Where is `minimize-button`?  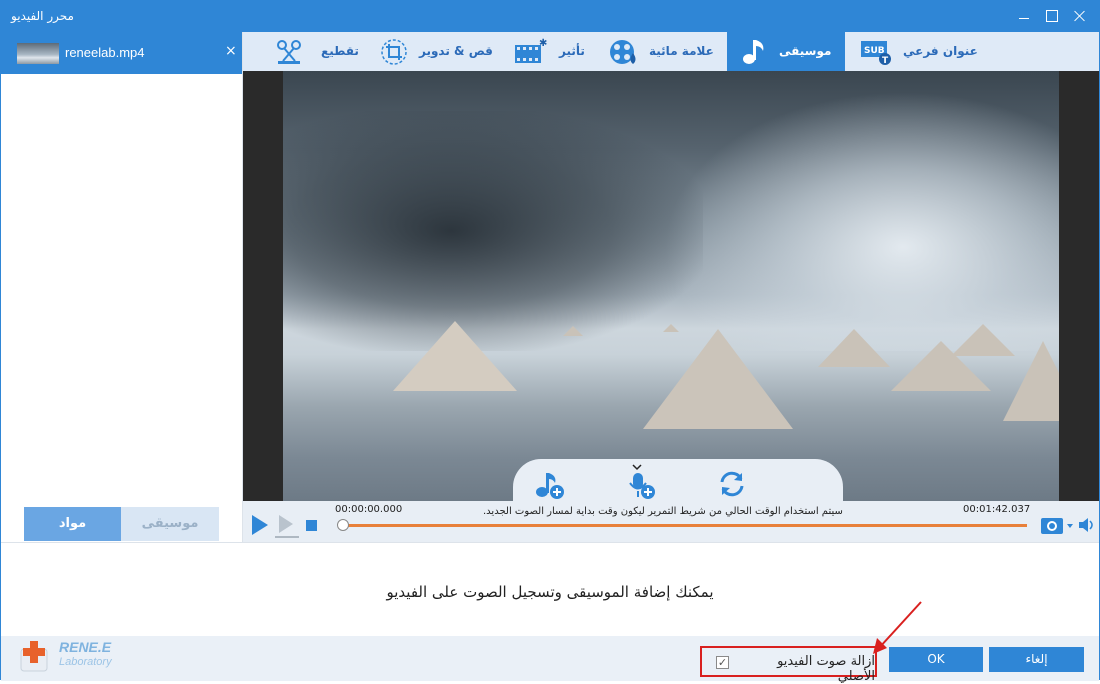 minimize-button is located at coordinates (1024, 16).